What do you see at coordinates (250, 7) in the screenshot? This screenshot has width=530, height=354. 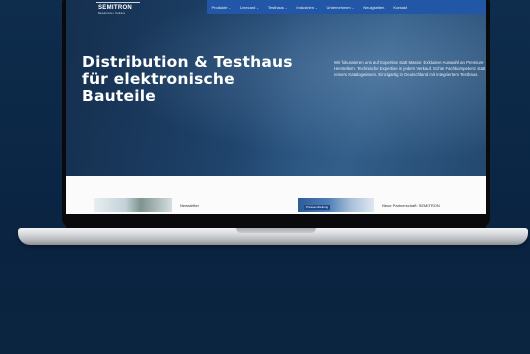 I see `nav-item-linecard: Linecard⌄` at bounding box center [250, 7].